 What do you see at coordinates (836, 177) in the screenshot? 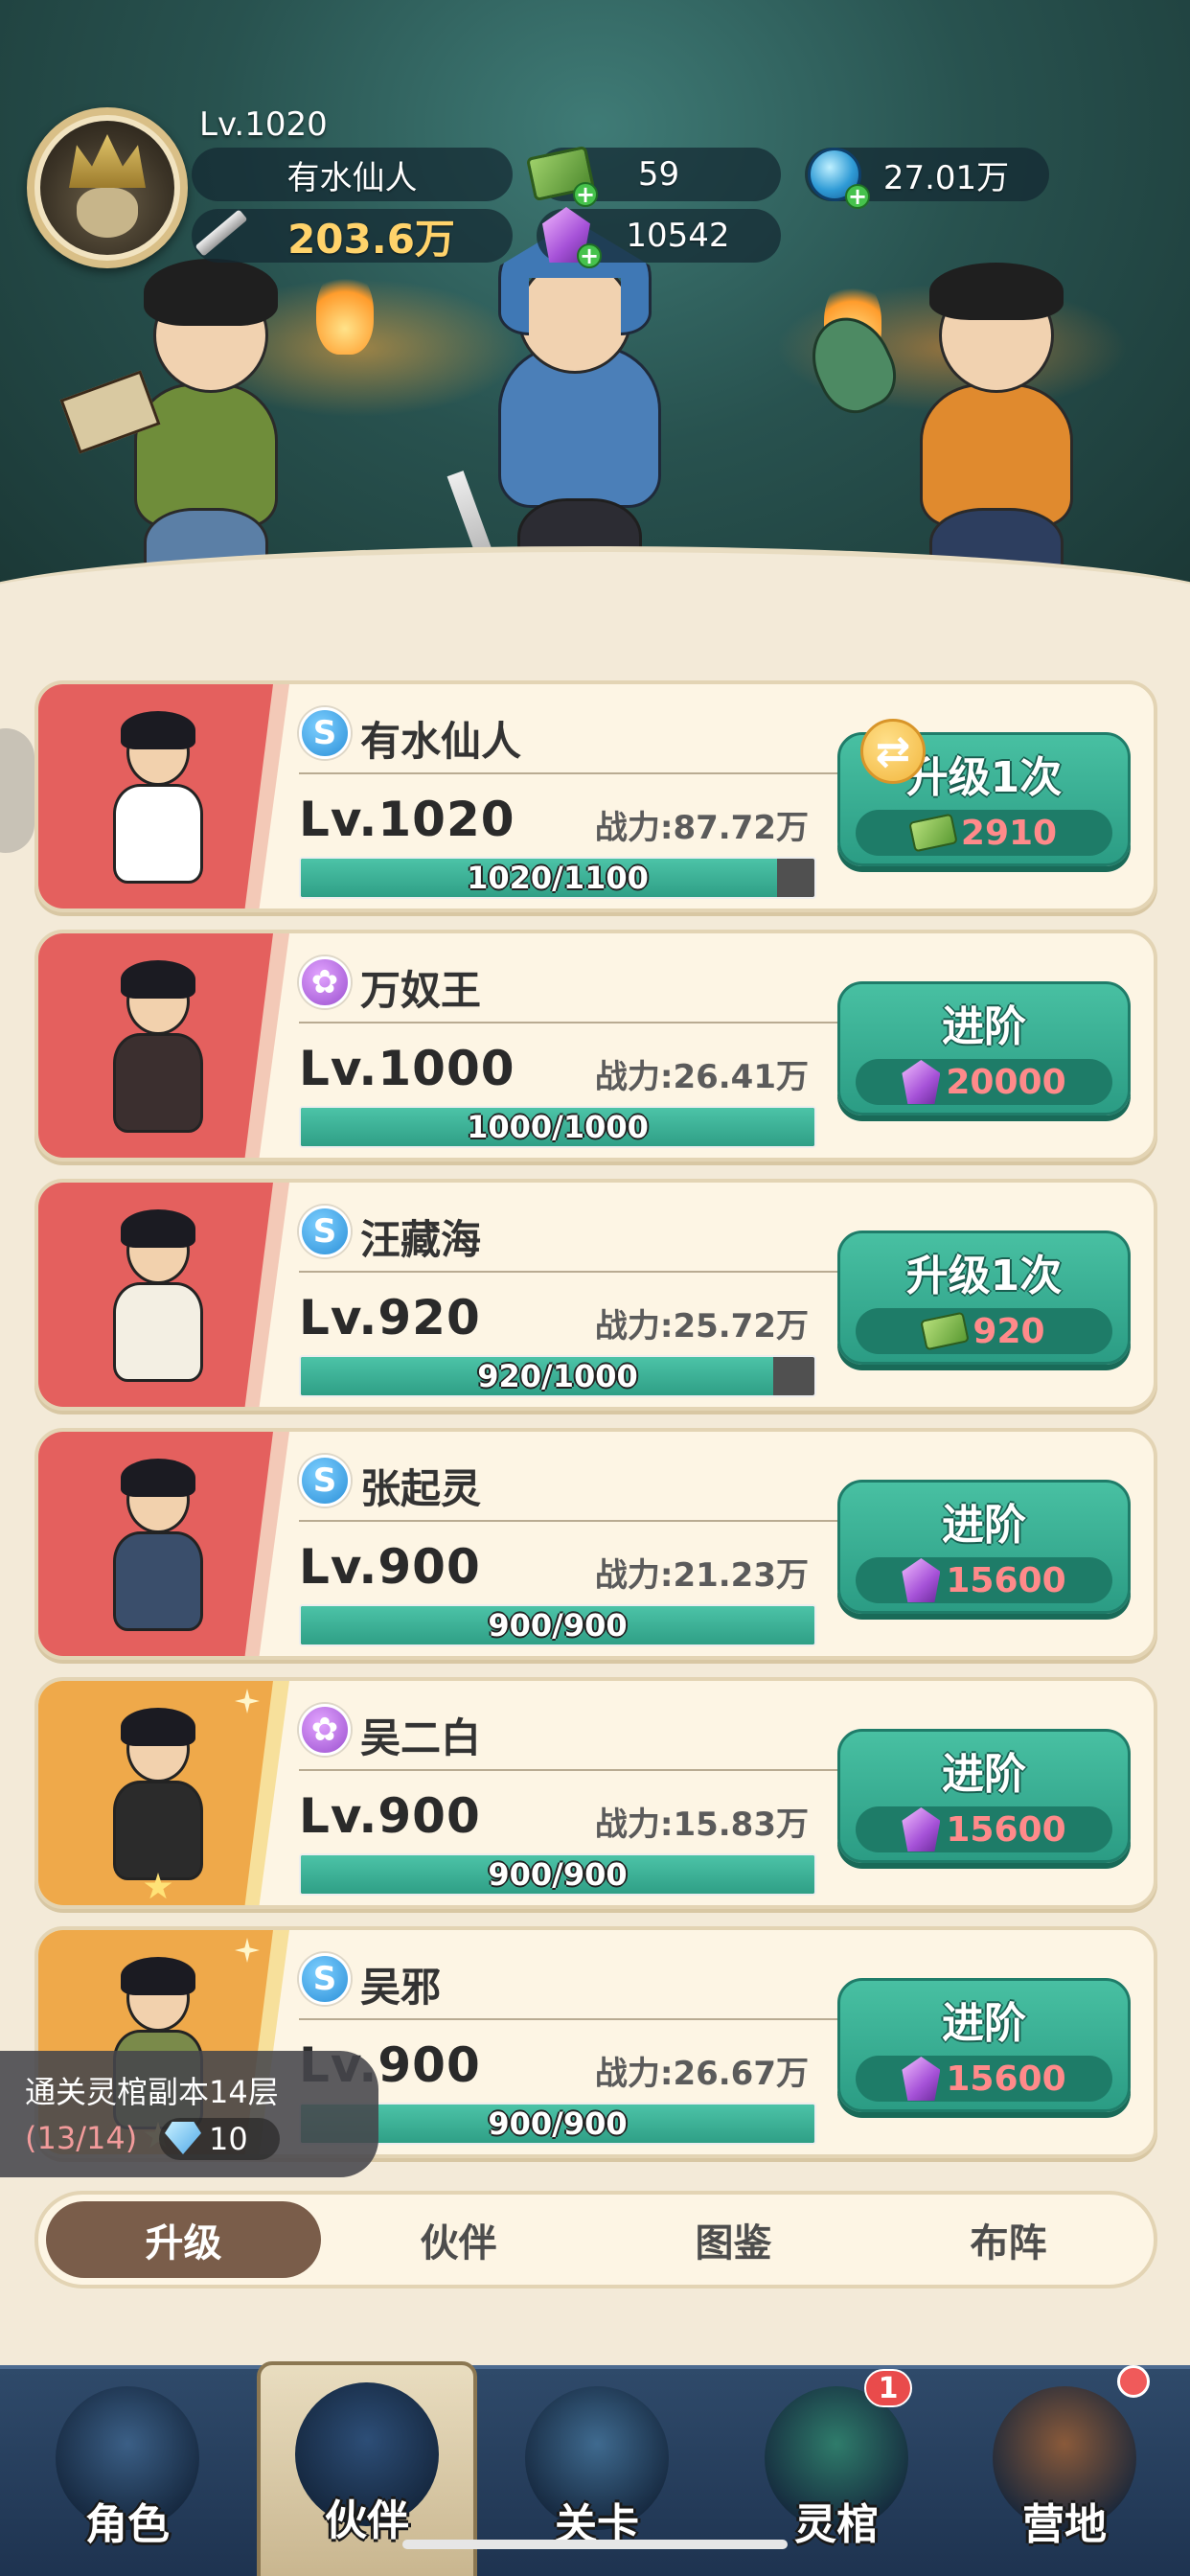
I see `orb-icon: +` at bounding box center [836, 177].